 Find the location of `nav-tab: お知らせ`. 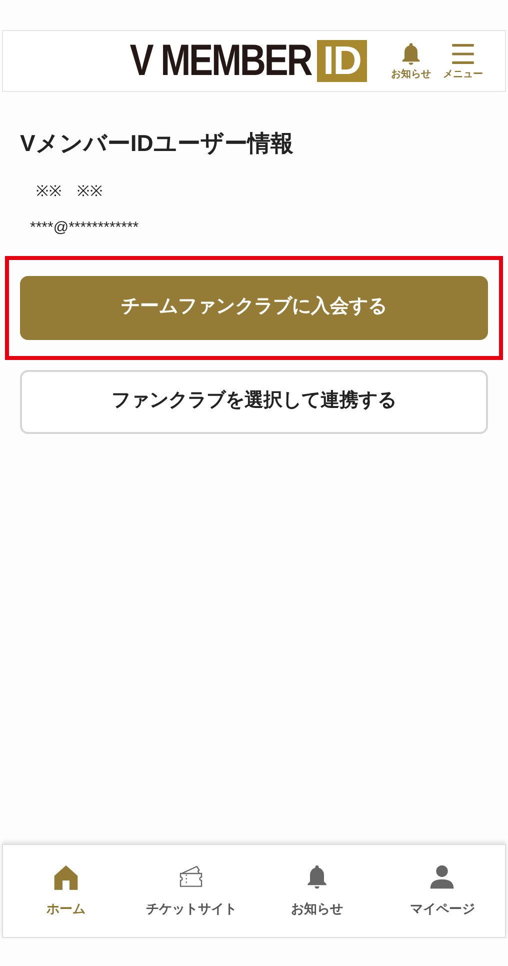

nav-tab: お知らせ is located at coordinates (317, 891).